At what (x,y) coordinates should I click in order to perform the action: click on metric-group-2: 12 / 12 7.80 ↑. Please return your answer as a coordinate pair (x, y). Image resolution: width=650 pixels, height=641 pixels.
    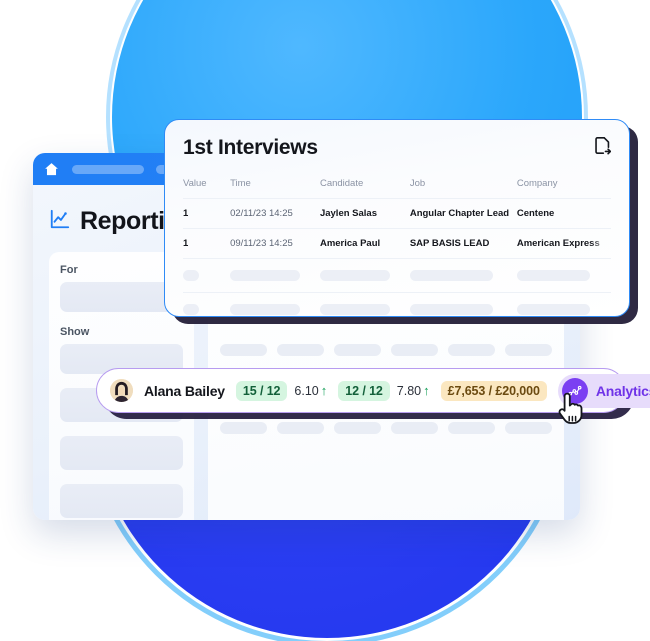
    Looking at the image, I should click on (384, 390).